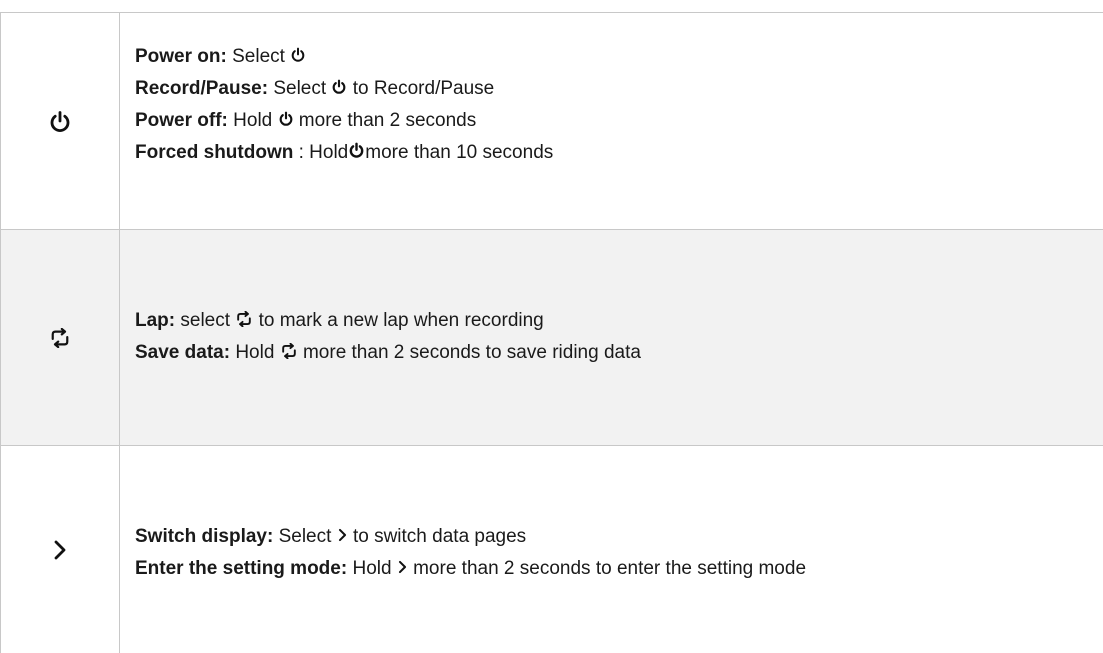  What do you see at coordinates (385, 120) in the screenshot?
I see `line-text: more than 2 seconds` at bounding box center [385, 120].